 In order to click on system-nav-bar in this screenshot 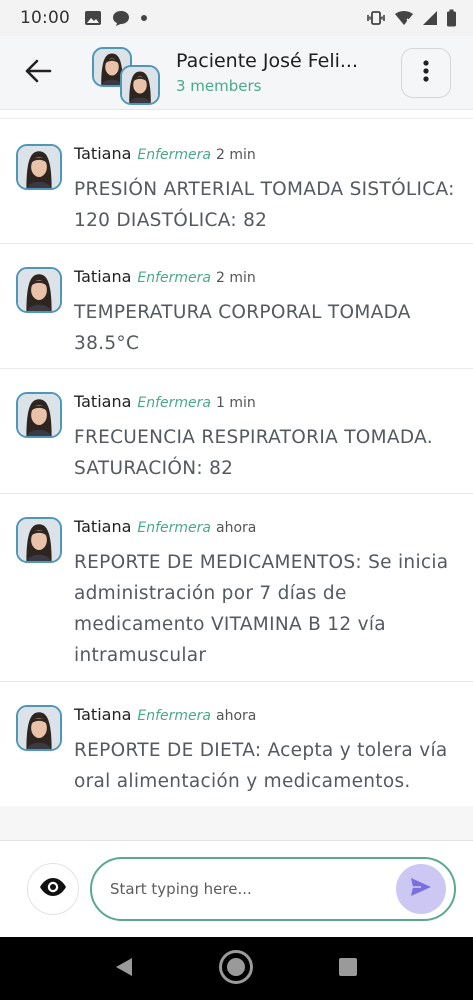, I will do `click(236, 968)`.